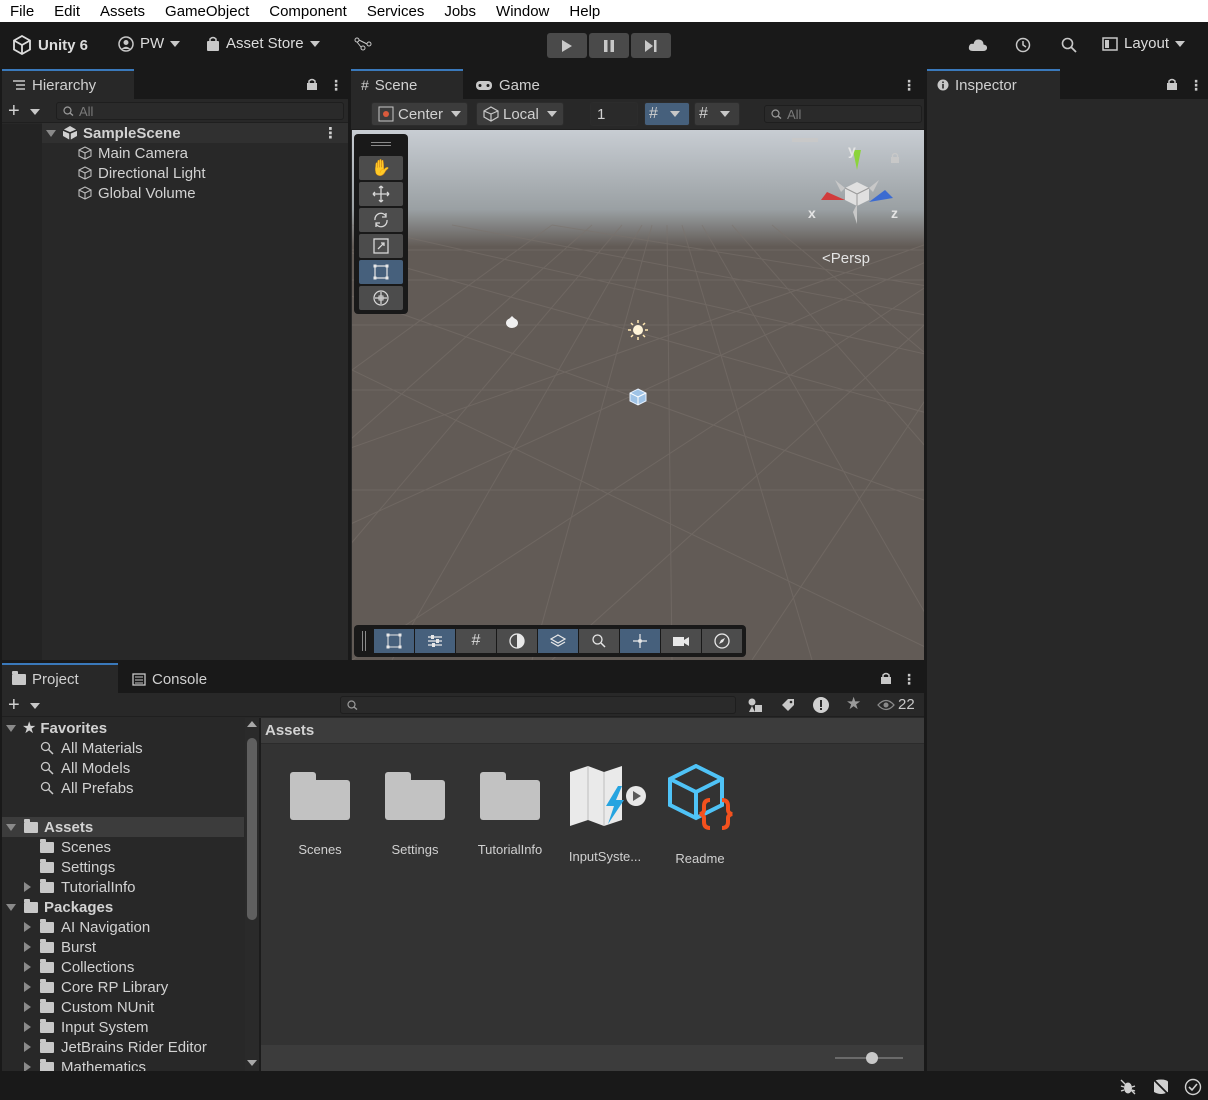  I want to click on package-item: AI Navigation, so click(87, 927).